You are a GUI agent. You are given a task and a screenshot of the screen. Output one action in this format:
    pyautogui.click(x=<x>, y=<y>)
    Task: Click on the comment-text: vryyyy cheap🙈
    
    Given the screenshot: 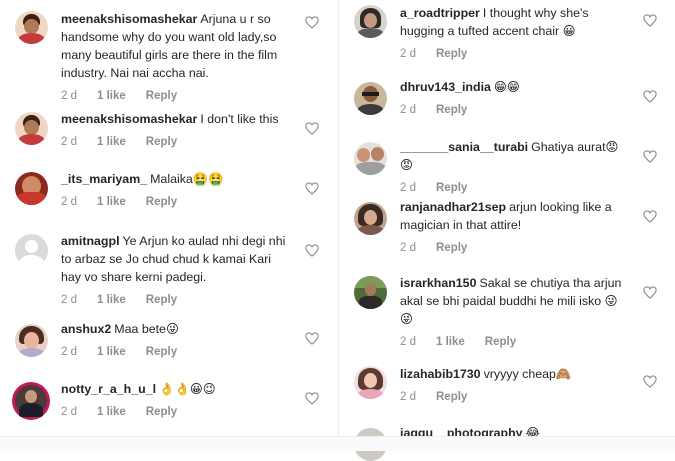 What is the action you would take?
    pyautogui.click(x=527, y=374)
    